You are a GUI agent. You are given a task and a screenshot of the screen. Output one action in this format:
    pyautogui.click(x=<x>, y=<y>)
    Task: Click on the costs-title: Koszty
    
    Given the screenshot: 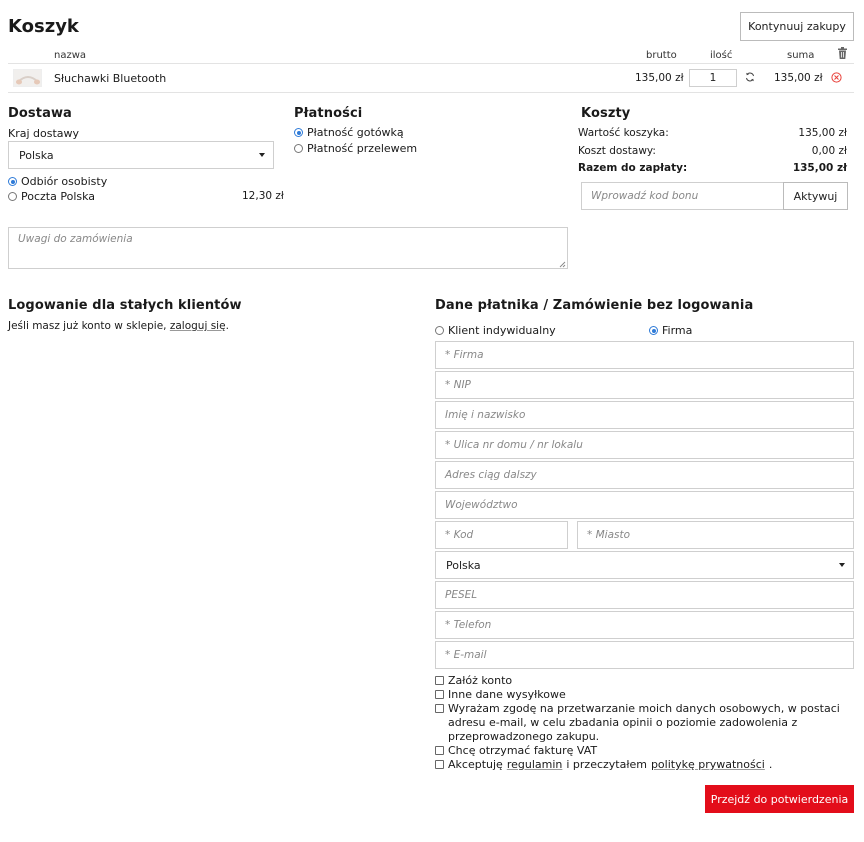 What is the action you would take?
    pyautogui.click(x=606, y=113)
    